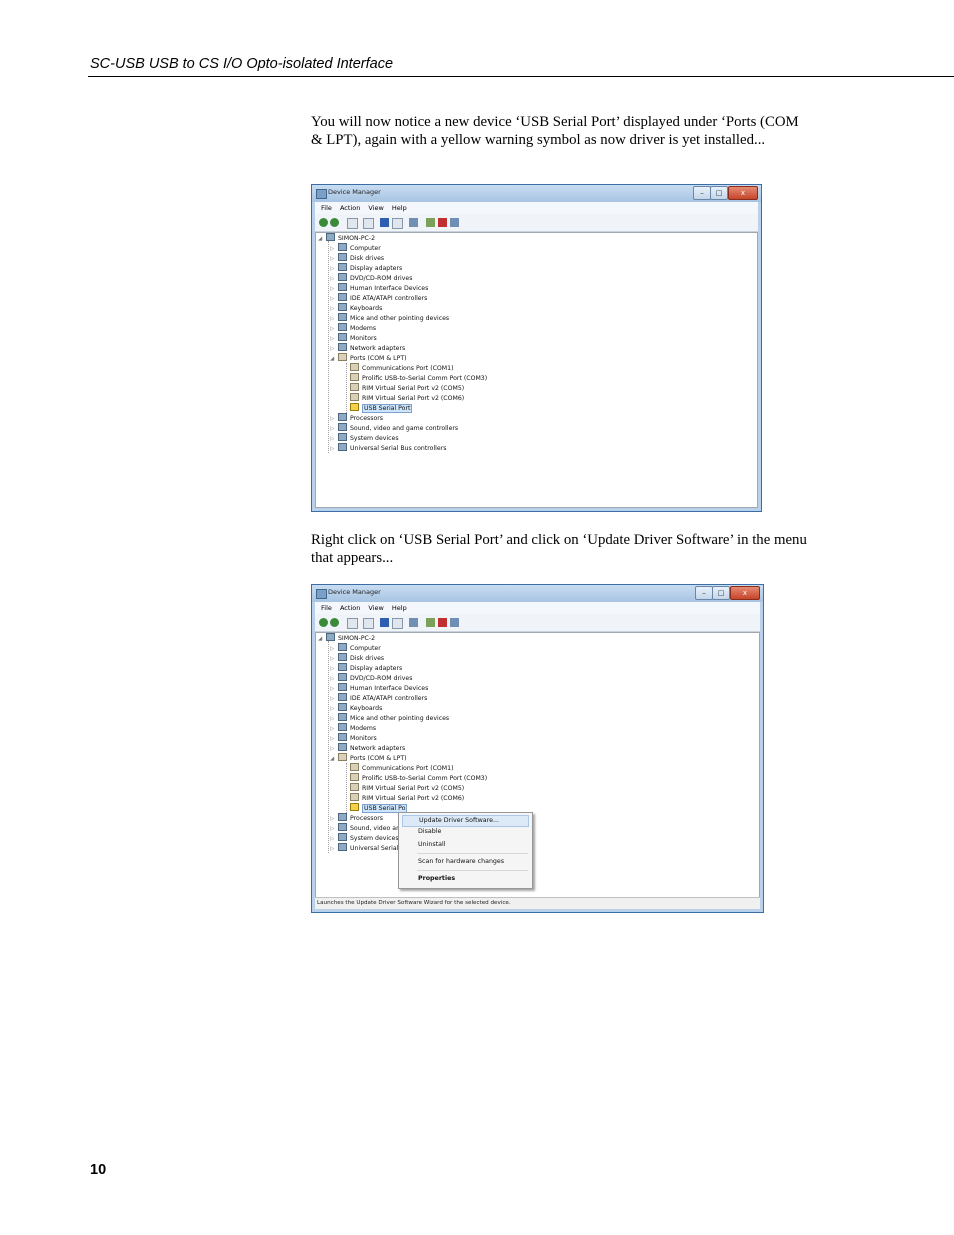 This screenshot has width=954, height=1235. Describe the element at coordinates (394, 428) in the screenshot. I see `tree-item-sound: ▷ Sound, video and game controllers` at that location.